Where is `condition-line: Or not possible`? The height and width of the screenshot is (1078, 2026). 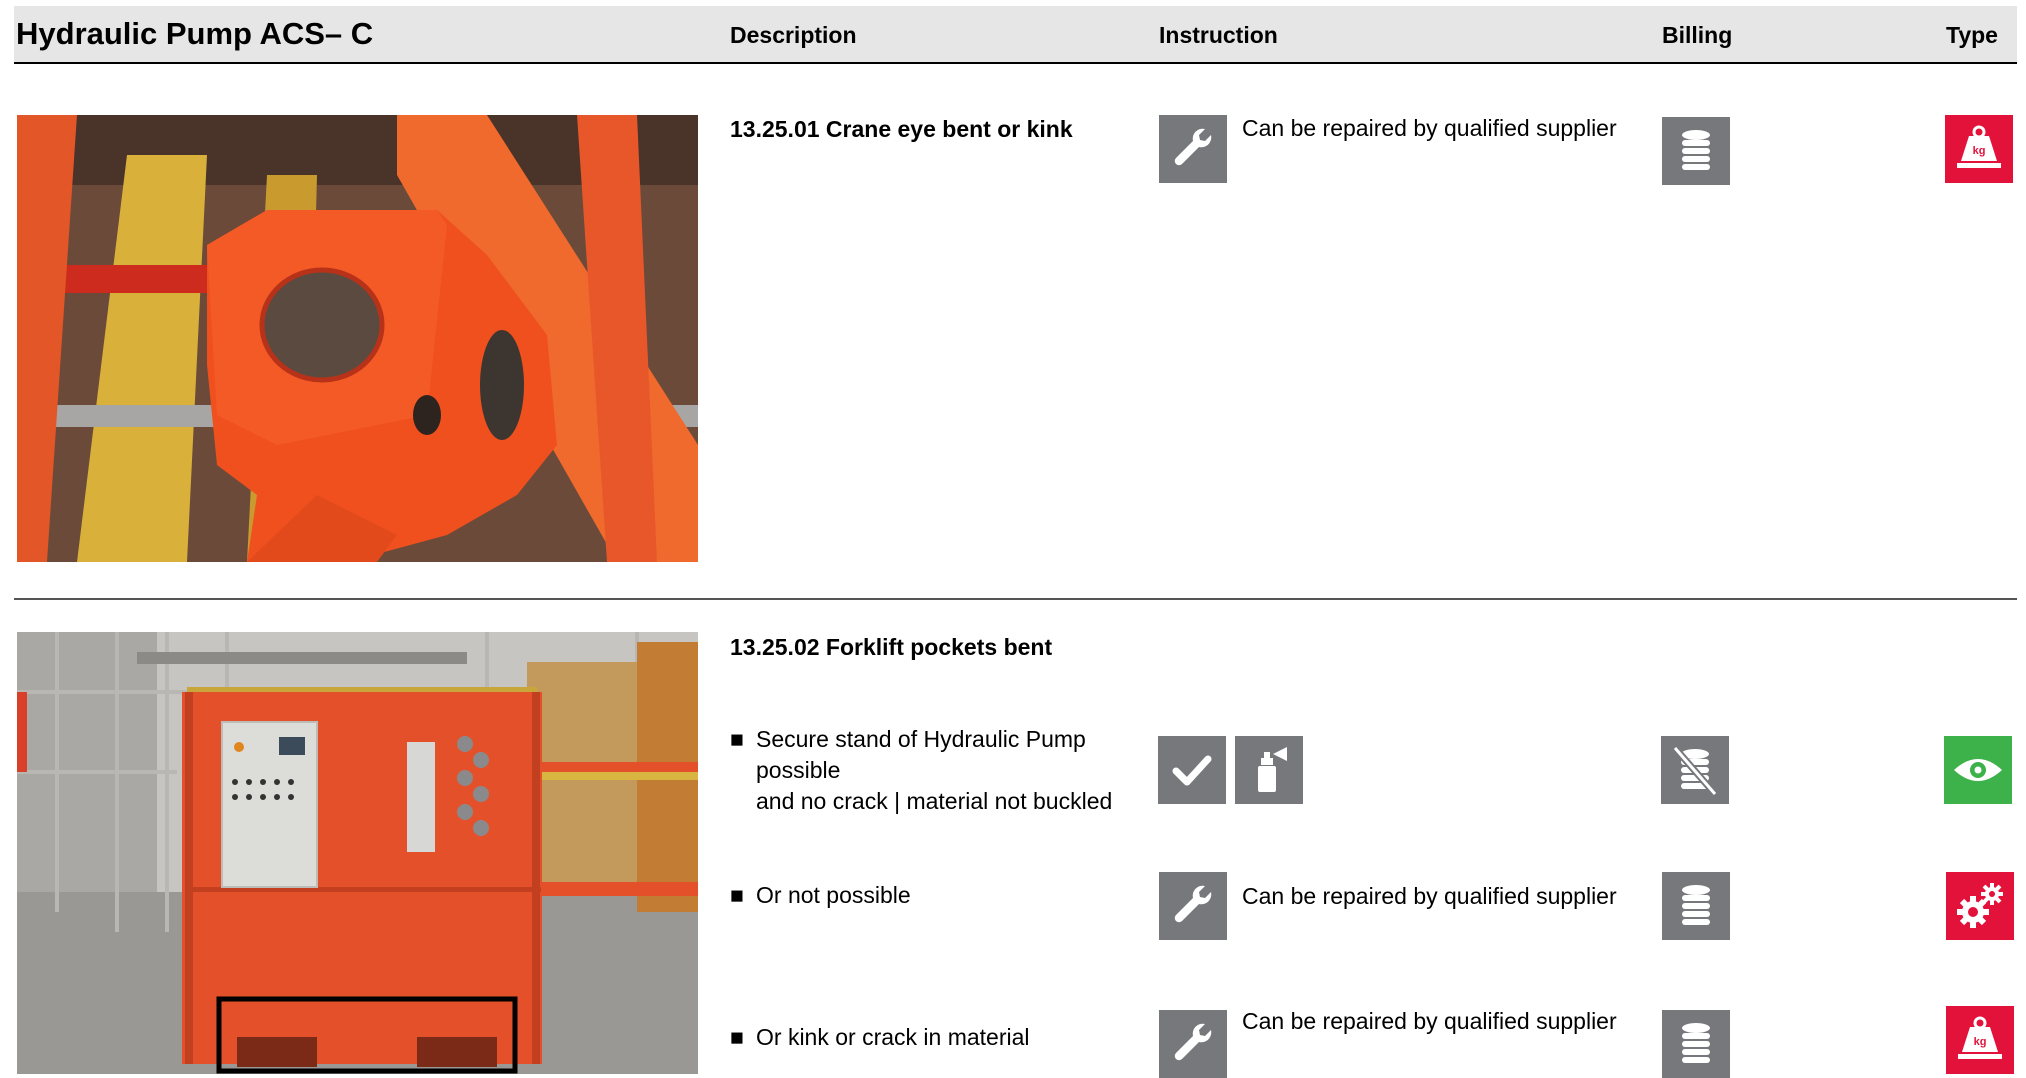
condition-line: Or not possible is located at coordinates (833, 895).